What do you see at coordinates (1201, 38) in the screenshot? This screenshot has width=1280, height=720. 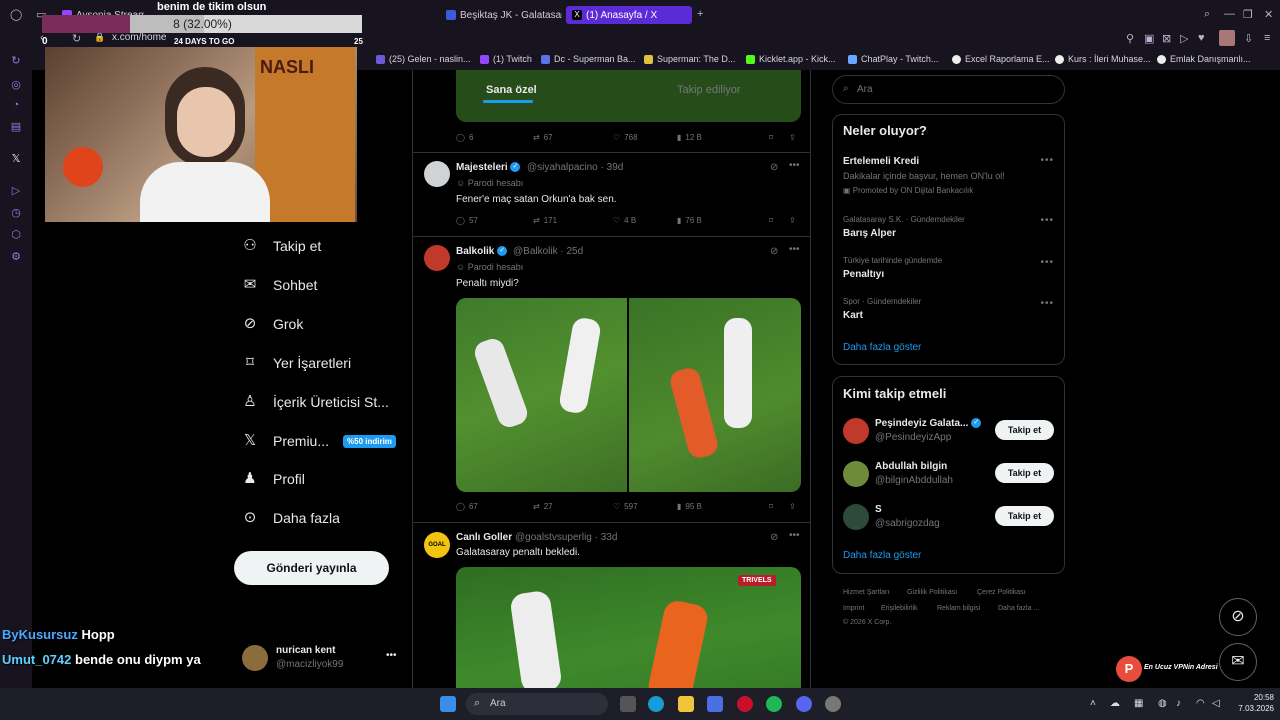 I see `heart-icon: ♥` at bounding box center [1201, 38].